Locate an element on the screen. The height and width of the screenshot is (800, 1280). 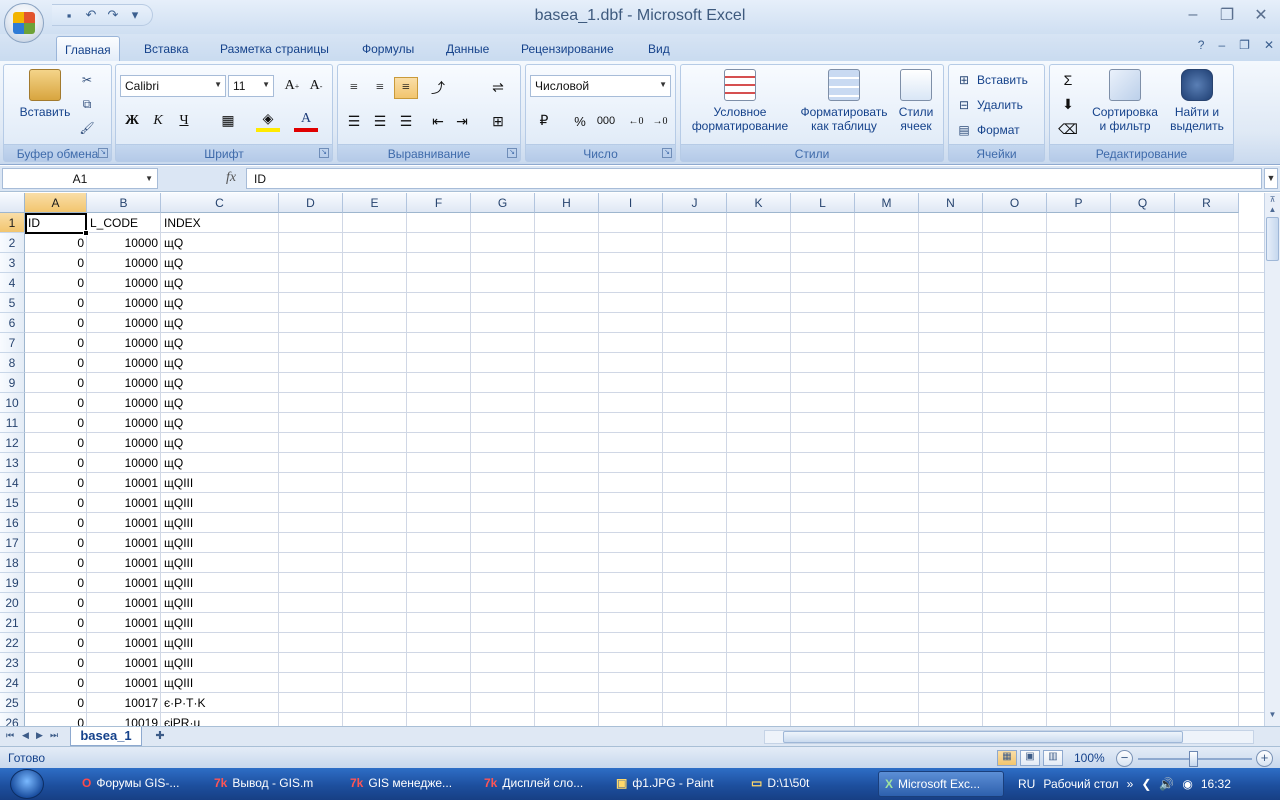
cell-b6: 10000 is located at coordinates (124, 323).